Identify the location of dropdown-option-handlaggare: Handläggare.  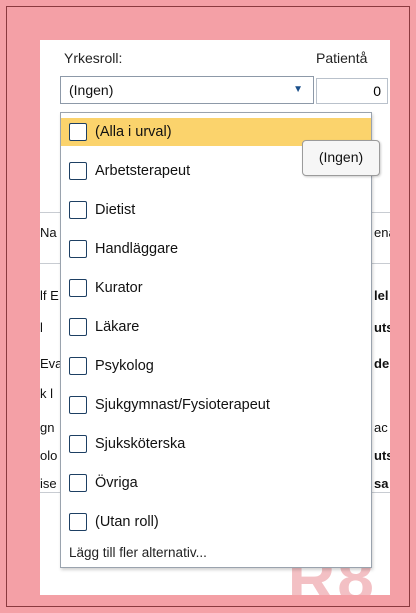
(216, 249).